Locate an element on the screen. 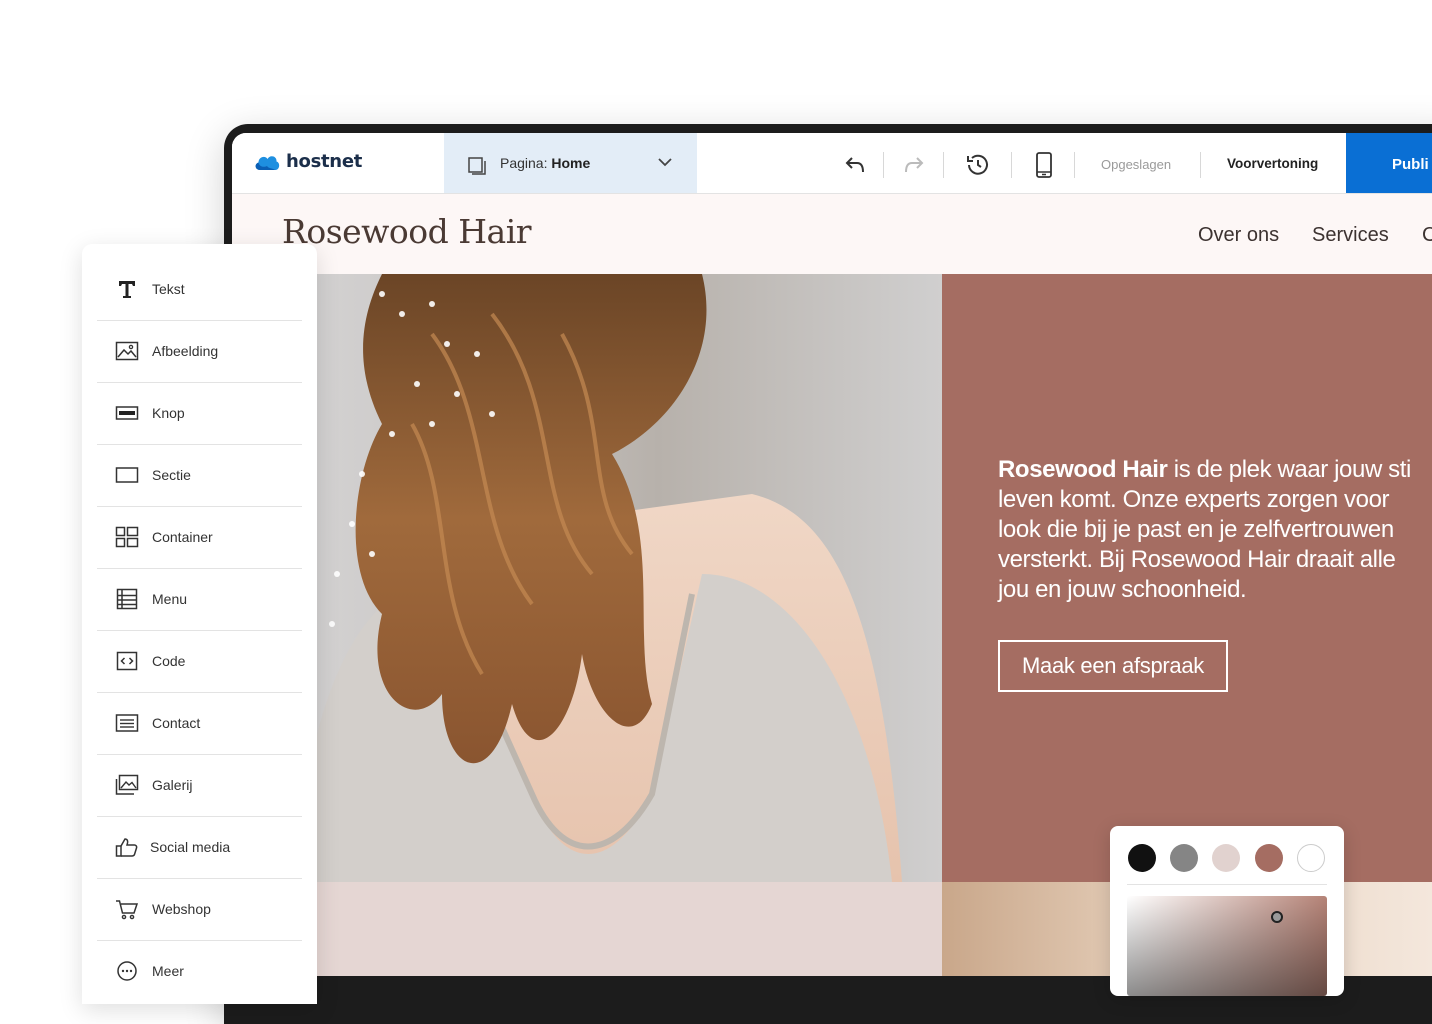  pages-icon is located at coordinates (477, 166).